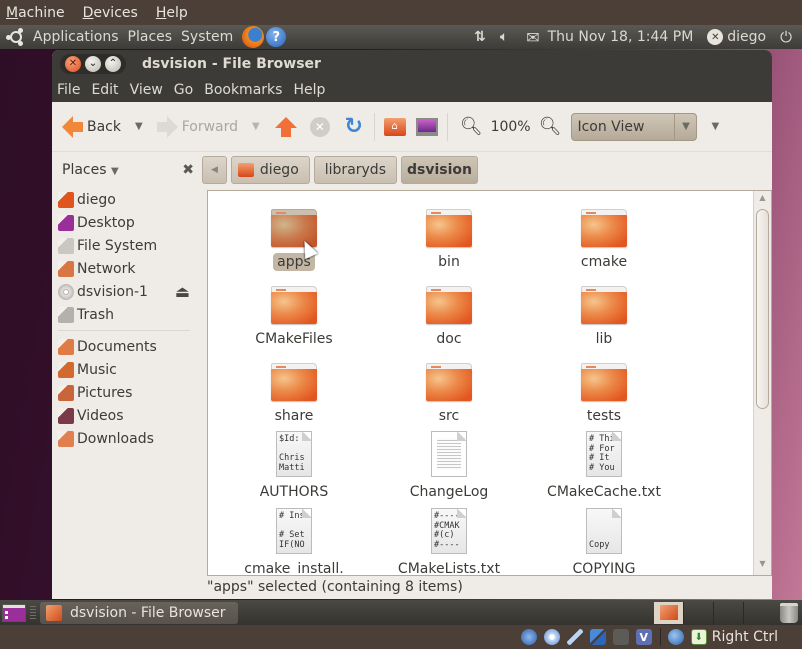 This screenshot has width=802, height=649. What do you see at coordinates (528, 637) in the screenshot?
I see `harddisk-activity-icon` at bounding box center [528, 637].